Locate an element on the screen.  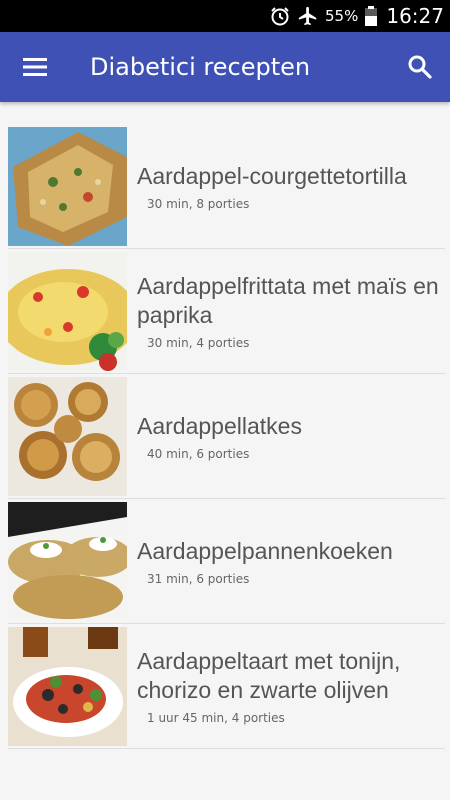
search-button is located at coordinates (420, 67).